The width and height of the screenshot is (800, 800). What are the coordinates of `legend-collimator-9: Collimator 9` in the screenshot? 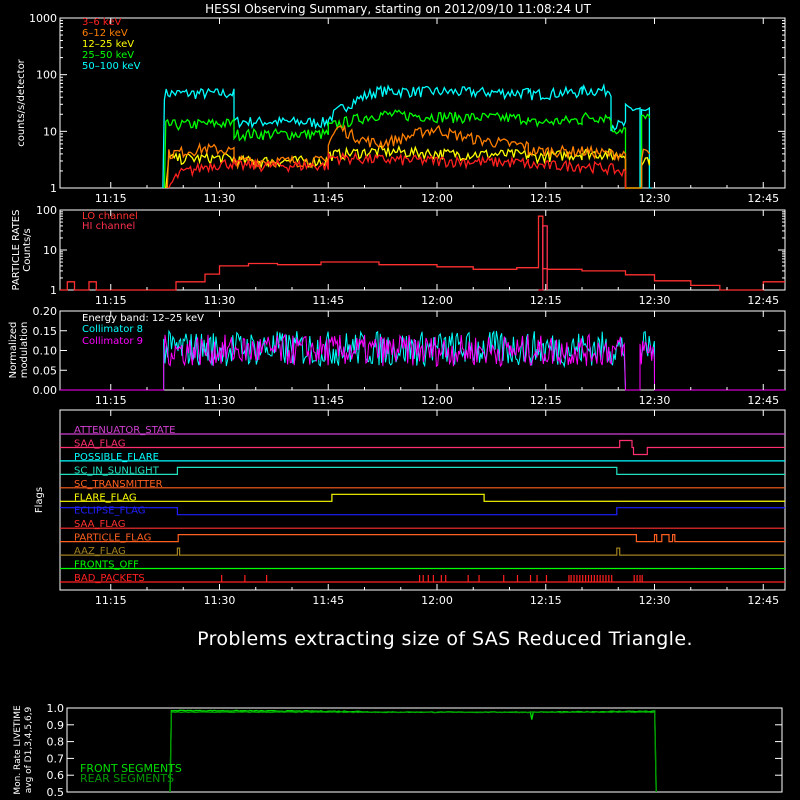 It's located at (112, 341).